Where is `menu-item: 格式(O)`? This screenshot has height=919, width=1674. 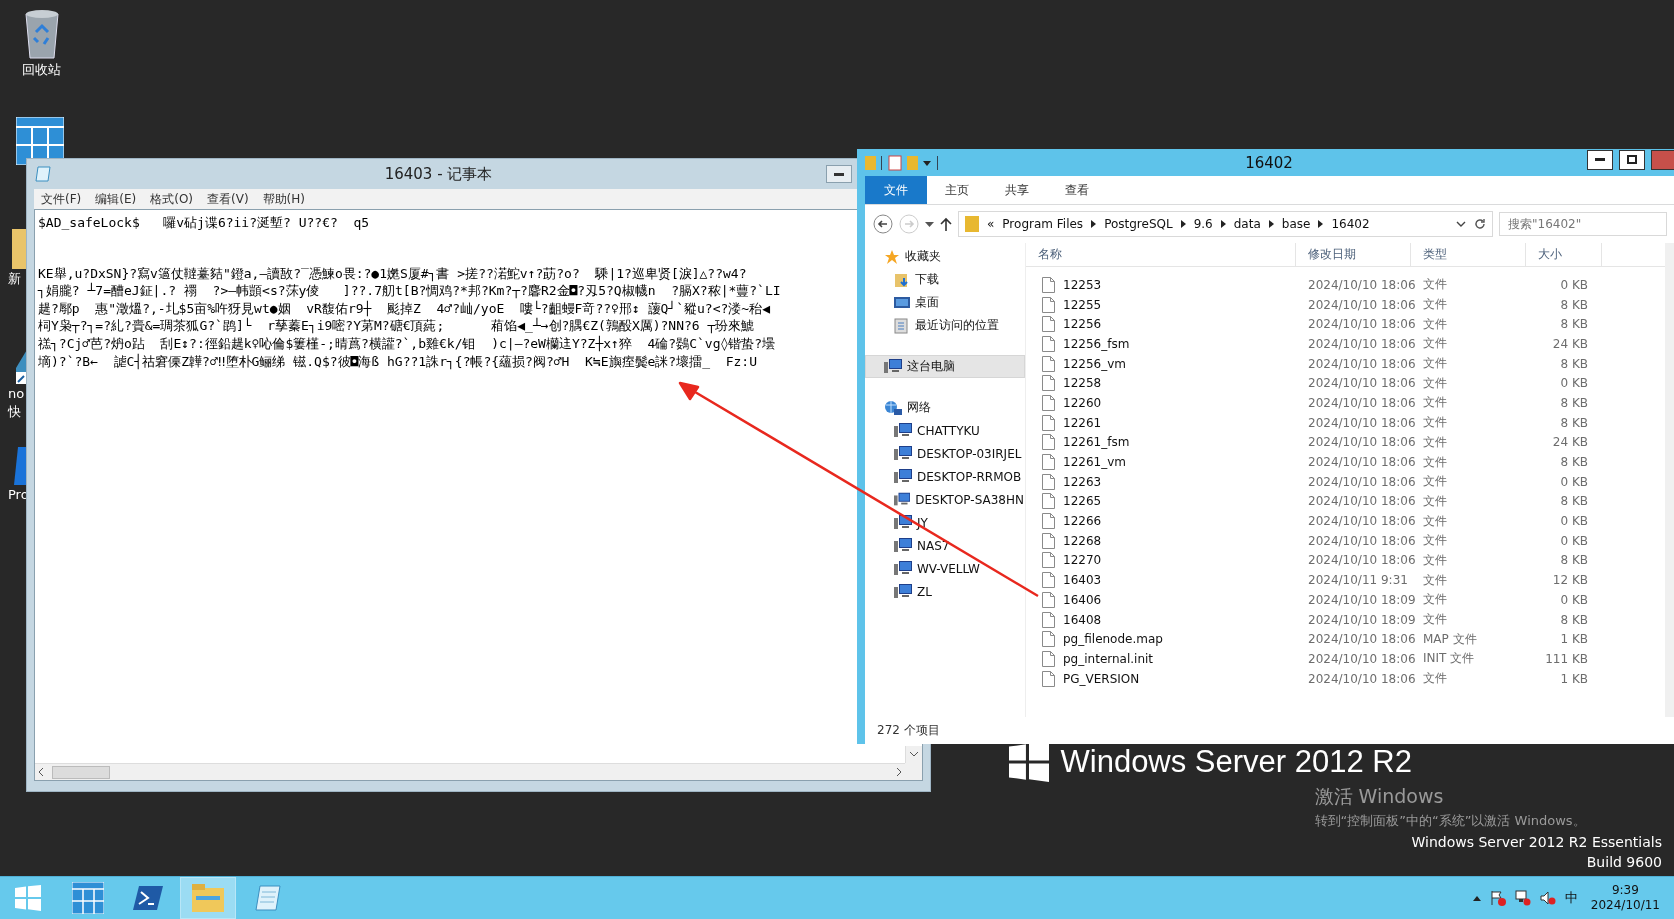 menu-item: 格式(O) is located at coordinates (172, 199).